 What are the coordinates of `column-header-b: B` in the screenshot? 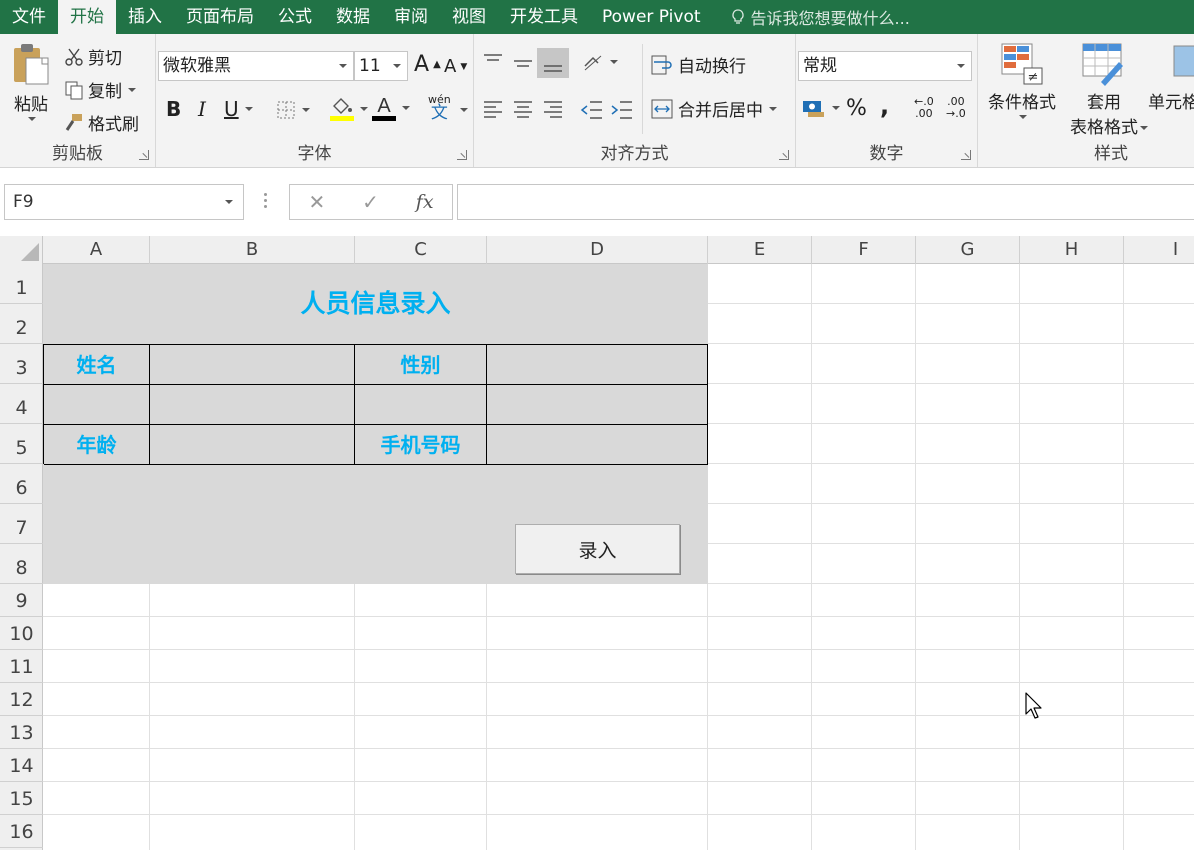 It's located at (252, 250).